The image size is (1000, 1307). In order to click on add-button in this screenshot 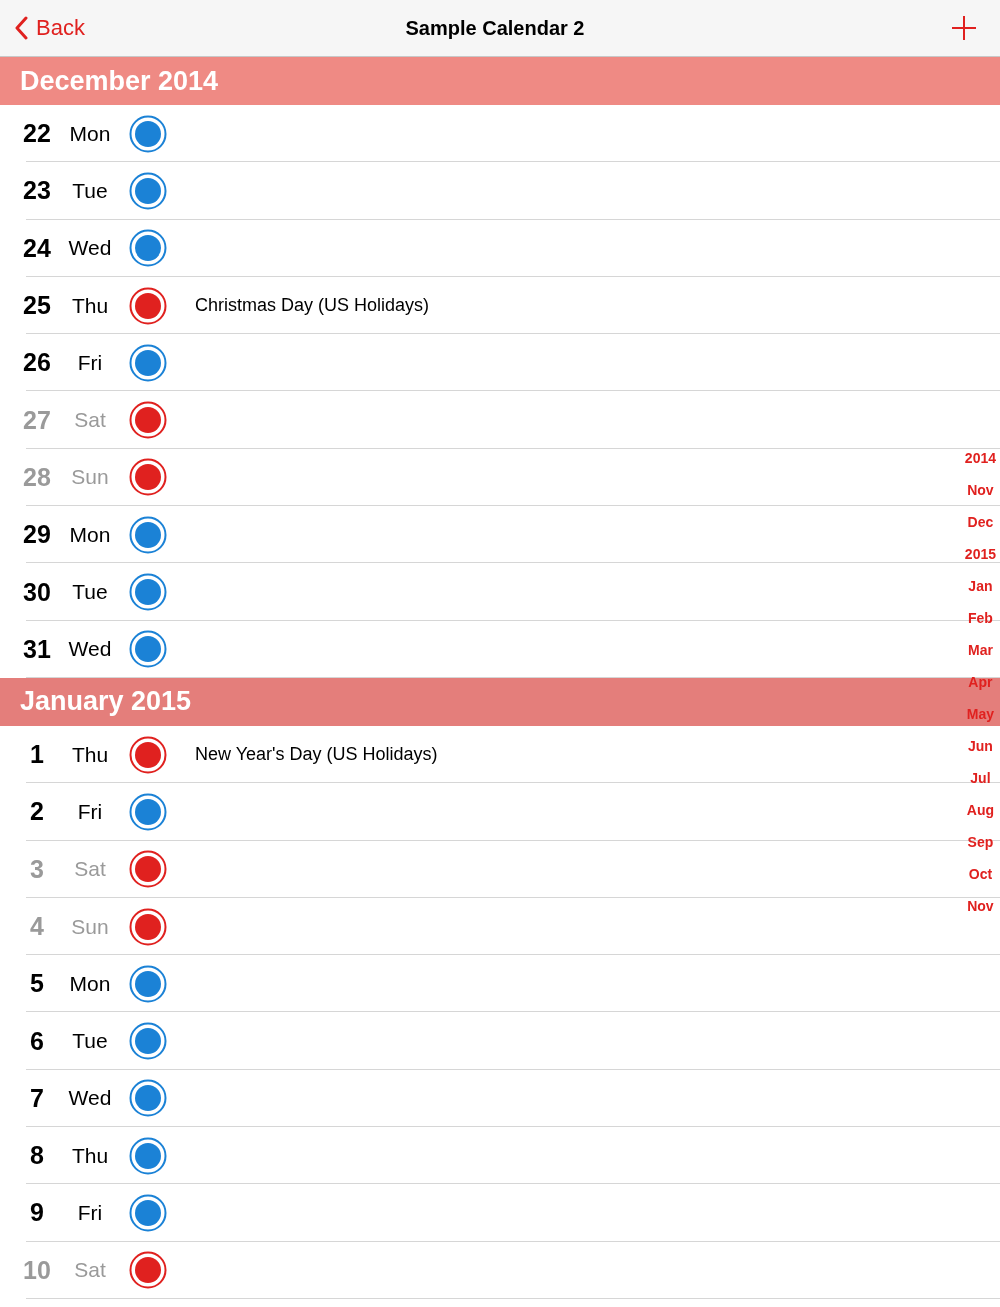, I will do `click(964, 28)`.